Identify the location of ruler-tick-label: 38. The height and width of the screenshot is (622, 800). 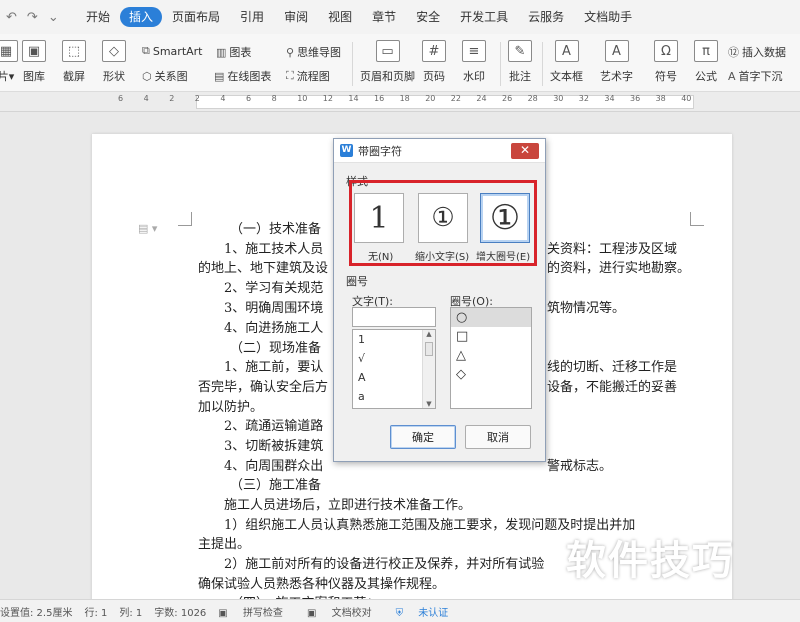
(660, 98).